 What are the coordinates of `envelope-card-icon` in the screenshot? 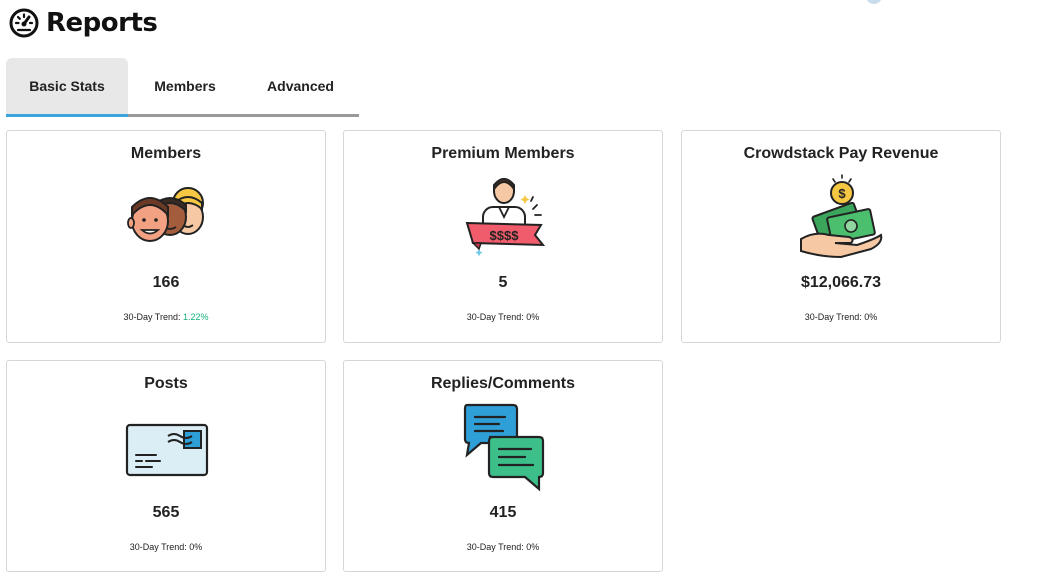 It's located at (167, 450).